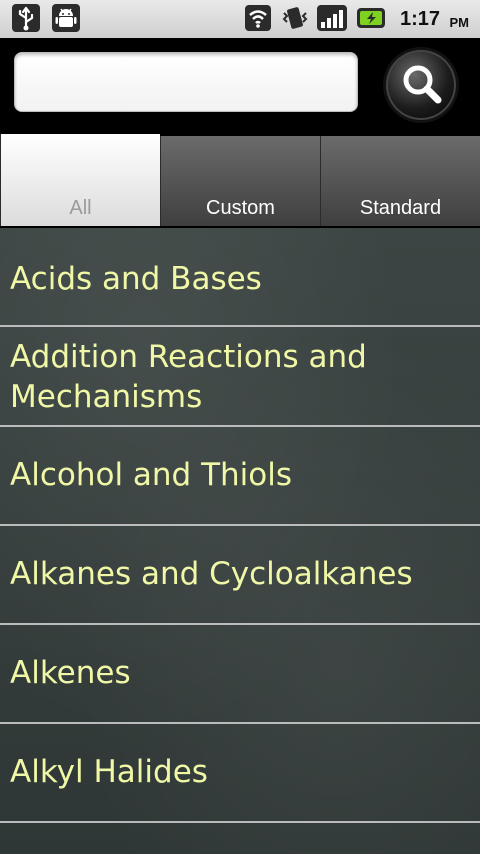  I want to click on list-item-label: Acids and Bases, so click(136, 279).